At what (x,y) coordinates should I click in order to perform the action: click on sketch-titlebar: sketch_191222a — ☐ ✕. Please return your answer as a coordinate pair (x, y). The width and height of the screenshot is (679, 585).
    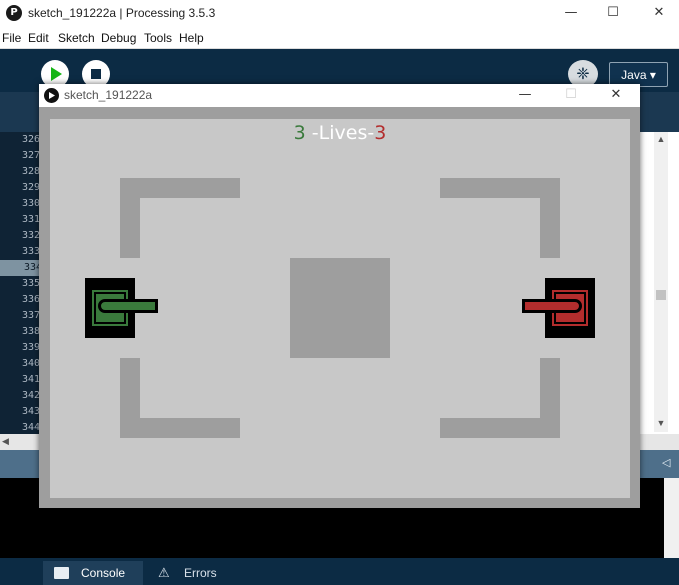
    Looking at the image, I should click on (339, 95).